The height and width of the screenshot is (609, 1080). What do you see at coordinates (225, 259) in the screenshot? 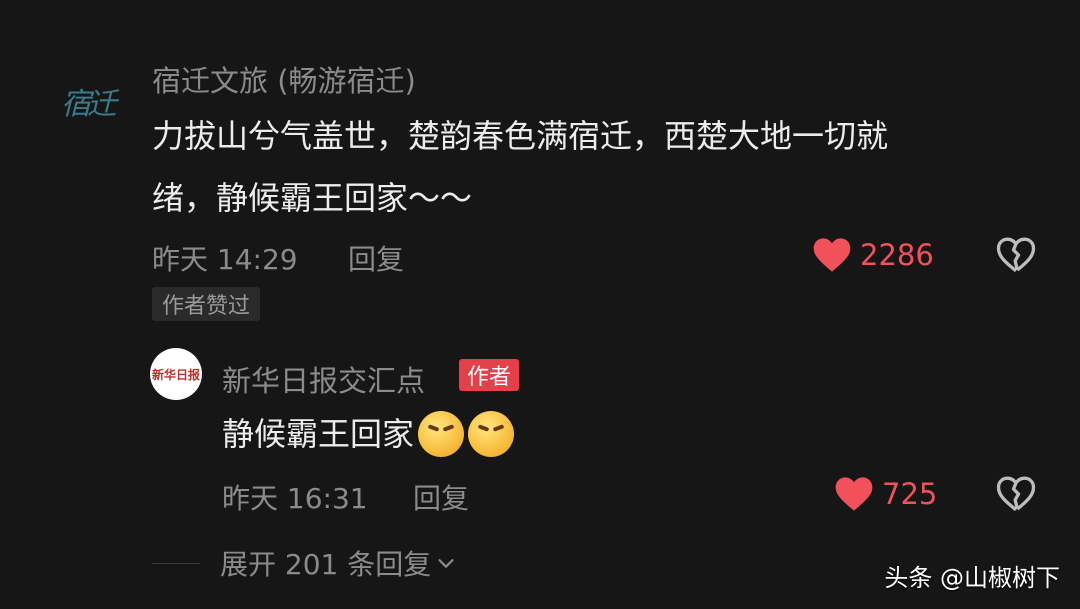
I see `comment-time: 昨天 14:29` at bounding box center [225, 259].